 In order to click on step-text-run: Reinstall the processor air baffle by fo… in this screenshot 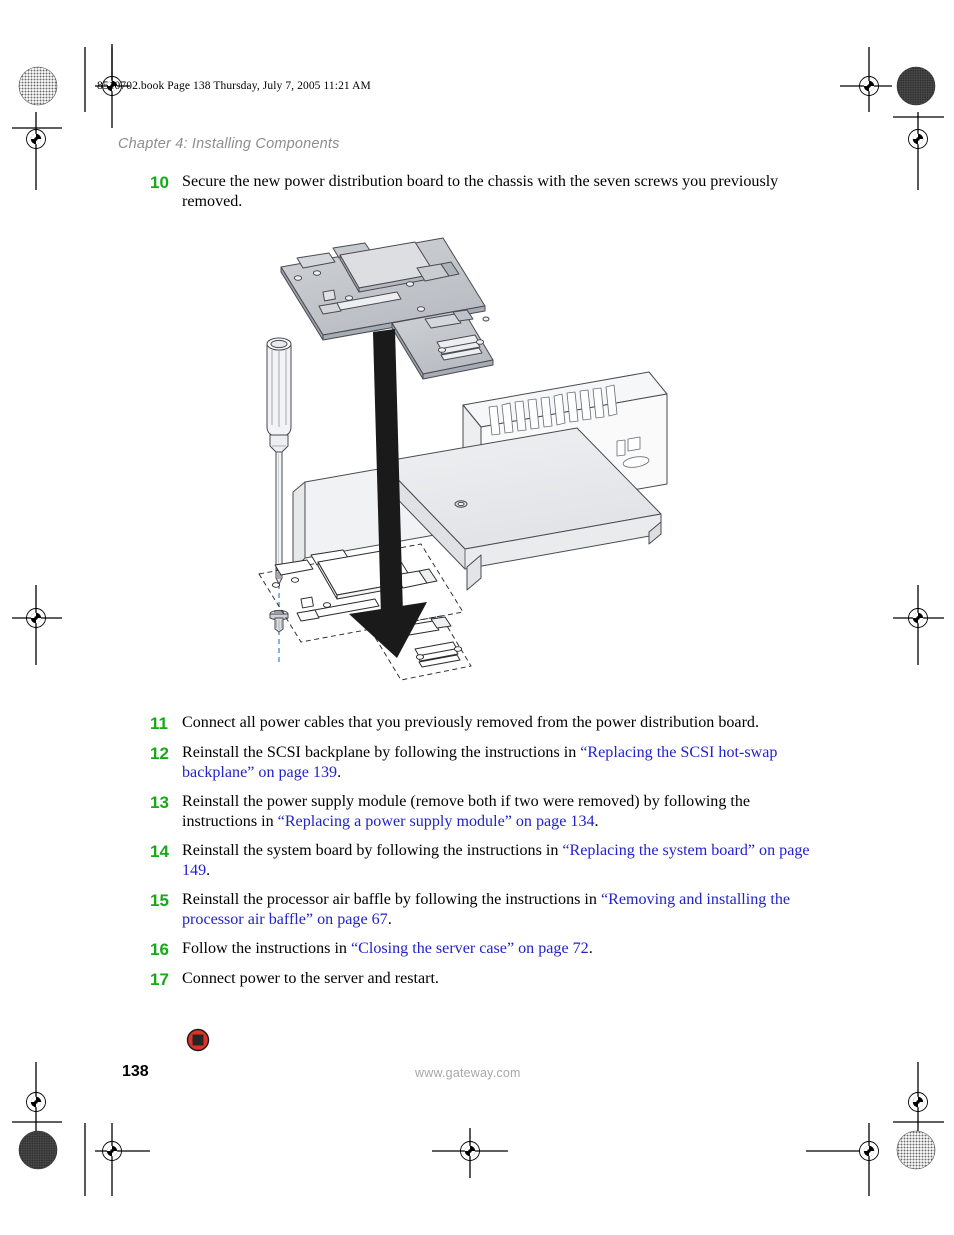, I will do `click(391, 899)`.